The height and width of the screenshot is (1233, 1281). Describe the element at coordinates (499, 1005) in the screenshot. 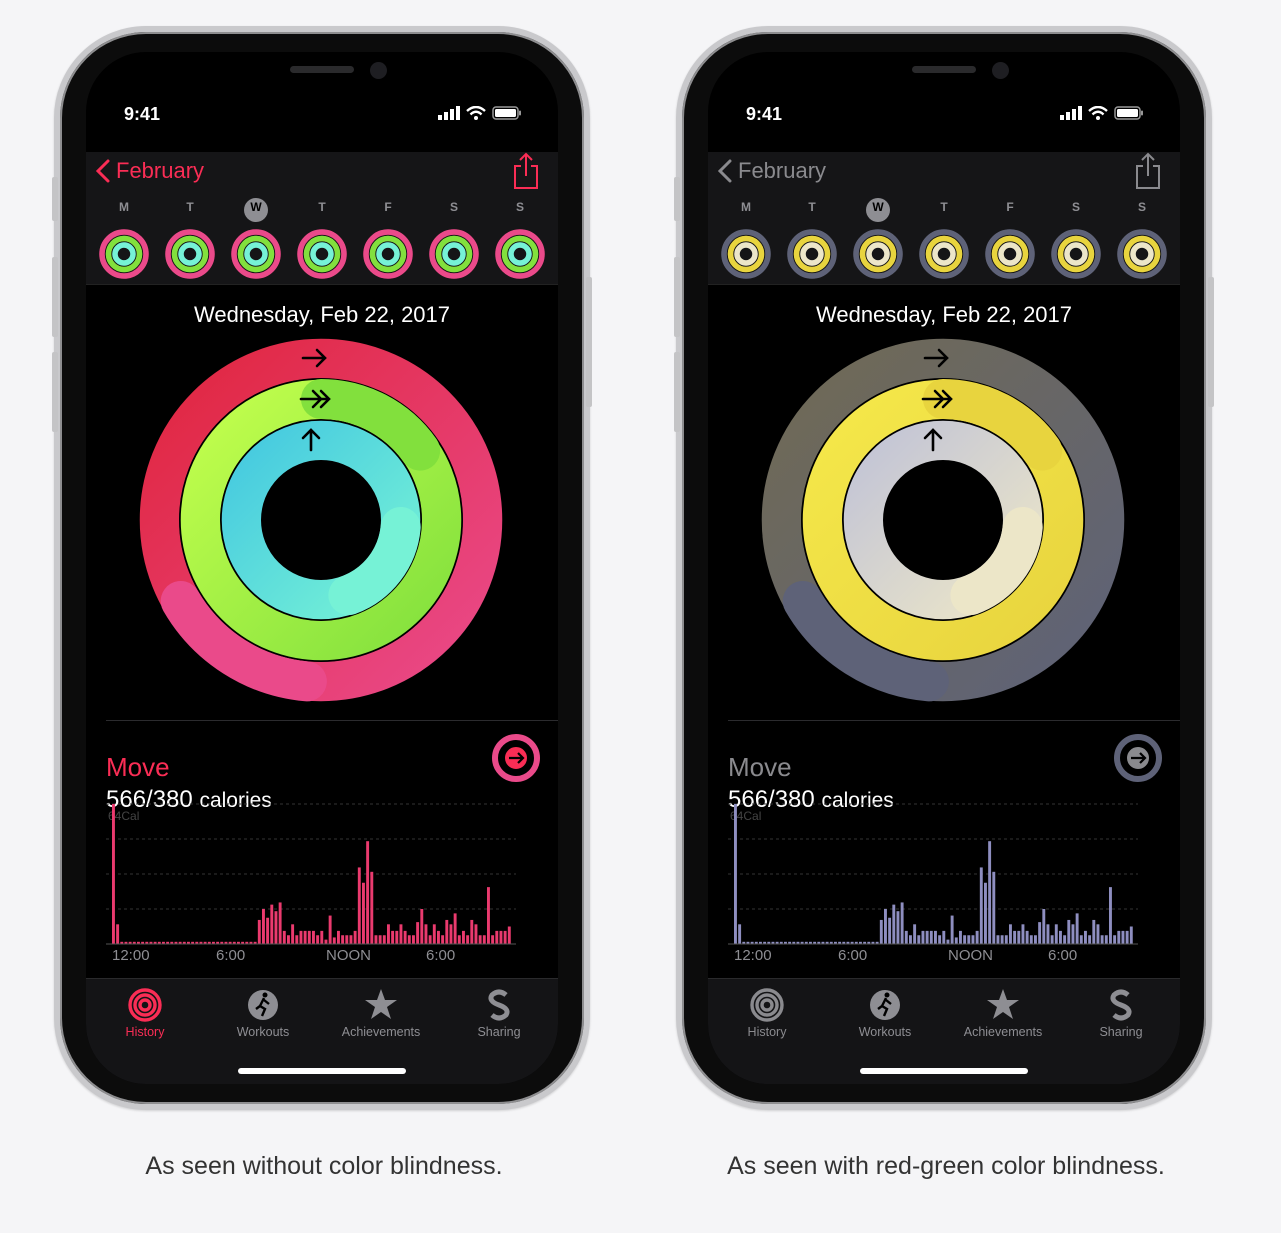

I see `sharing-s-icon` at that location.